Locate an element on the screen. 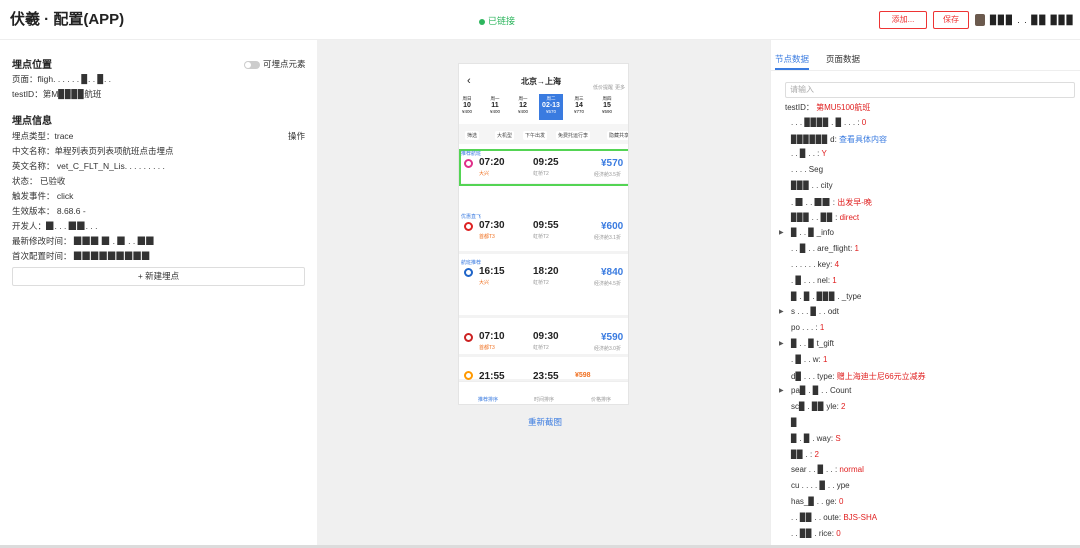 This screenshot has width=1080, height=548. date-item: 周二 02-13 ¥570 is located at coordinates (551, 107).